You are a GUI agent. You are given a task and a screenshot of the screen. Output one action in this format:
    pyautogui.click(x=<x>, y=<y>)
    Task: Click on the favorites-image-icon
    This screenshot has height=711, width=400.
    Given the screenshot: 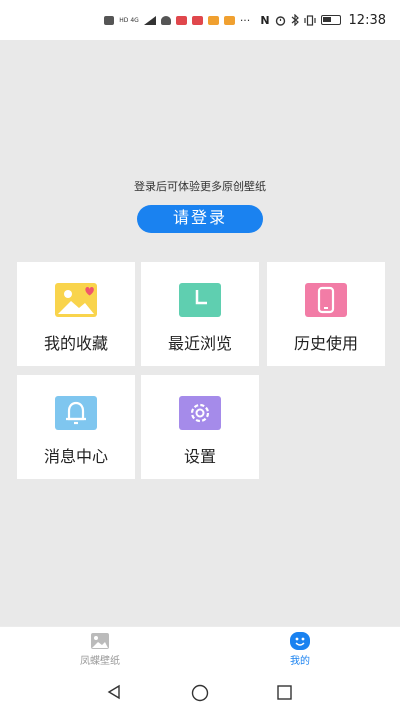 What is the action you would take?
    pyautogui.click(x=76, y=300)
    